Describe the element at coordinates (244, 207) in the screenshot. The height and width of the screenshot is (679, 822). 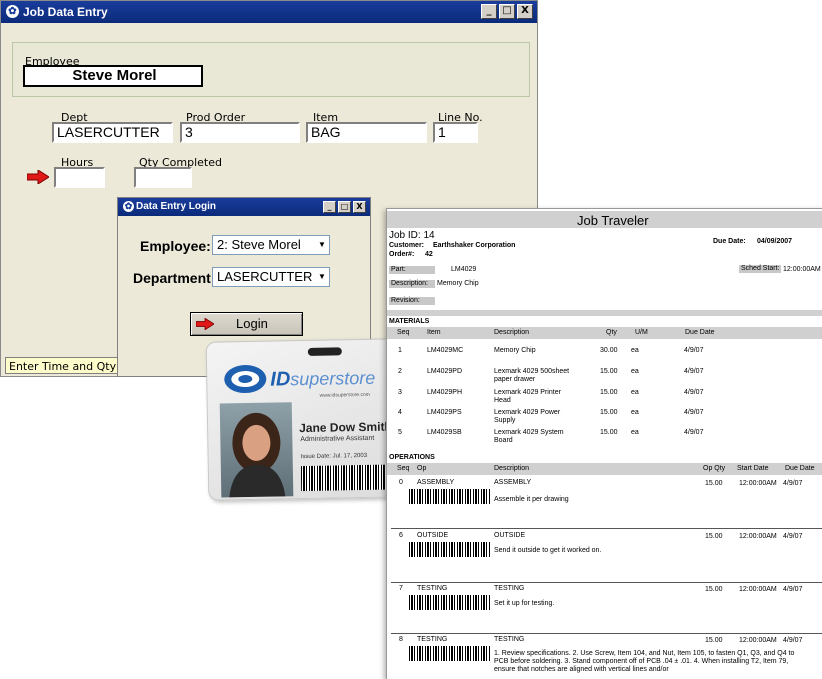
I see `login-title-bar: ✿ Data Entry Login _ □ X` at that location.